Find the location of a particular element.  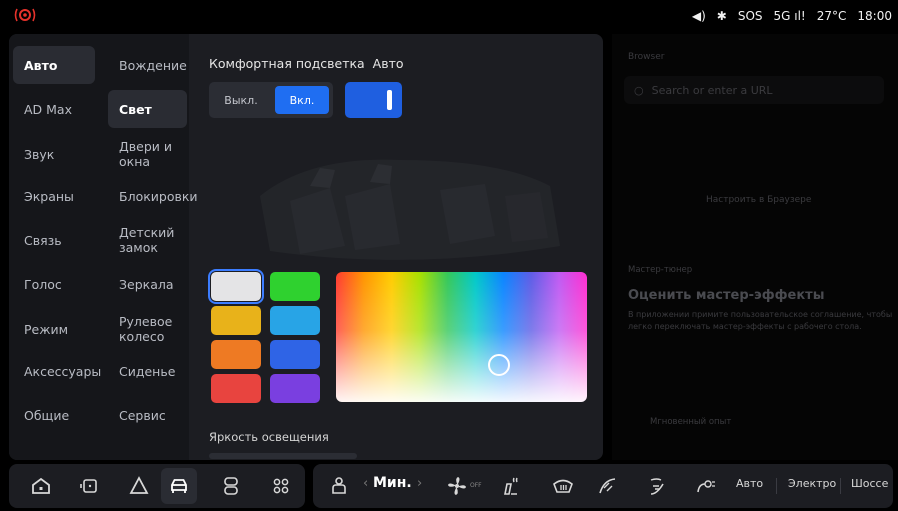

subnav-item-steering-wheel: Рулевое колесо is located at coordinates (147, 329).